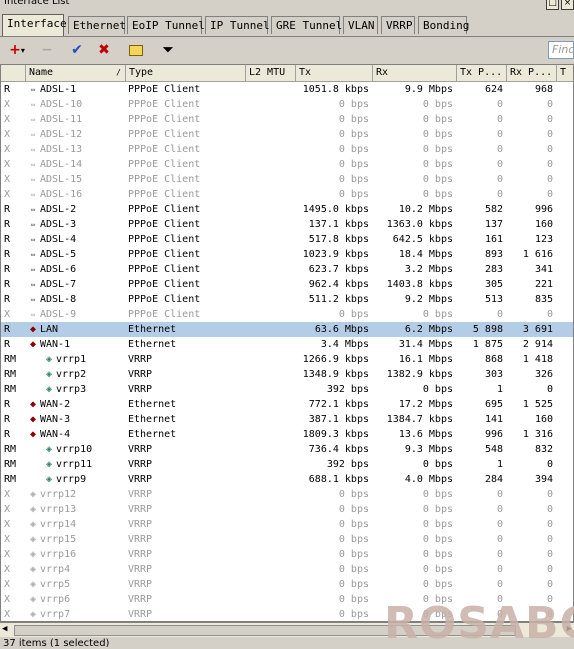  Describe the element at coordinates (168, 50) in the screenshot. I see `filter-button: ⏷` at that location.